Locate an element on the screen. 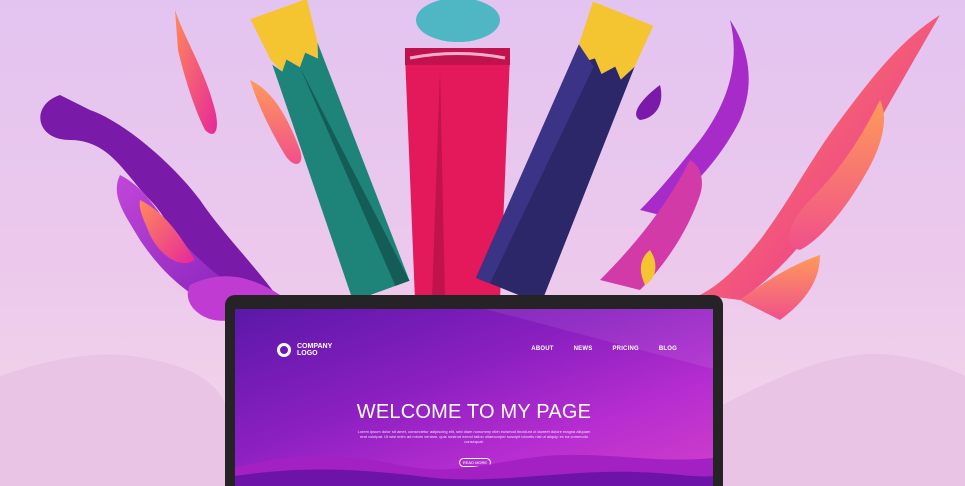 The image size is (965, 486). nav-pricing: PRICING is located at coordinates (625, 349).